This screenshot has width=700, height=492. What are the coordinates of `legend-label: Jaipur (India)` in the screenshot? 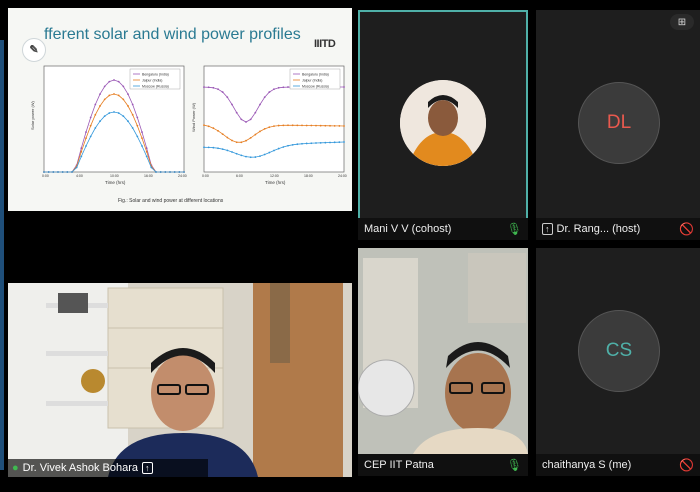 It's located at (312, 81).